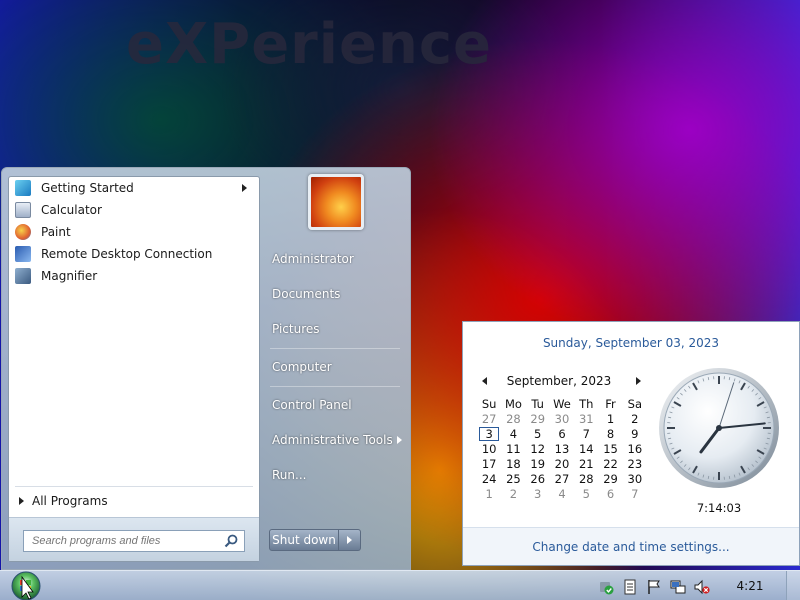  I want to click on calendar-day: 19, so click(538, 463).